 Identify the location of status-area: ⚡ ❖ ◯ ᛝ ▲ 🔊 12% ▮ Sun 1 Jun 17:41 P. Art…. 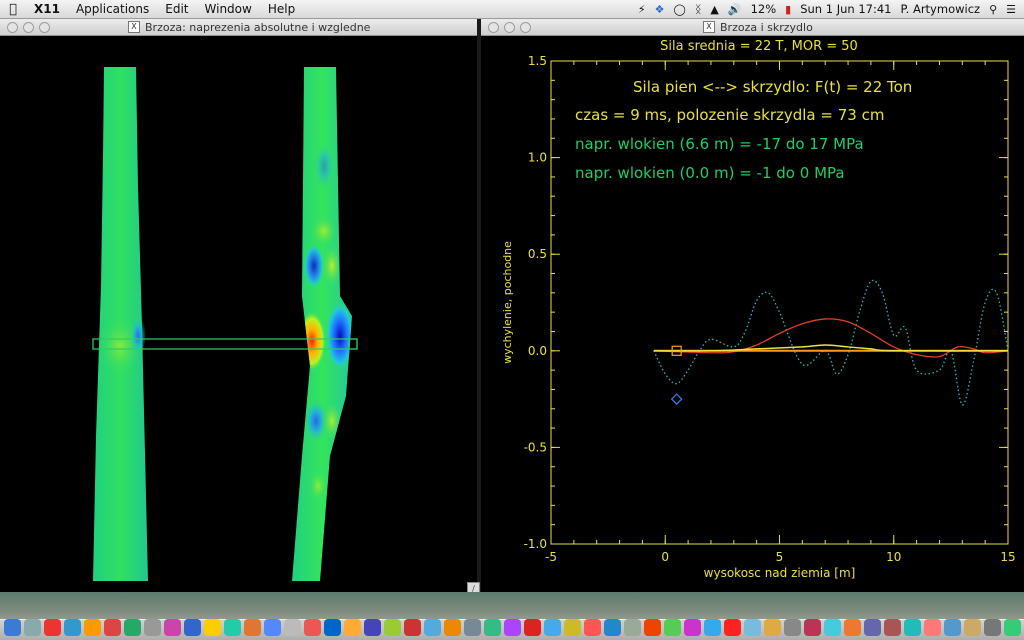
(831, 9).